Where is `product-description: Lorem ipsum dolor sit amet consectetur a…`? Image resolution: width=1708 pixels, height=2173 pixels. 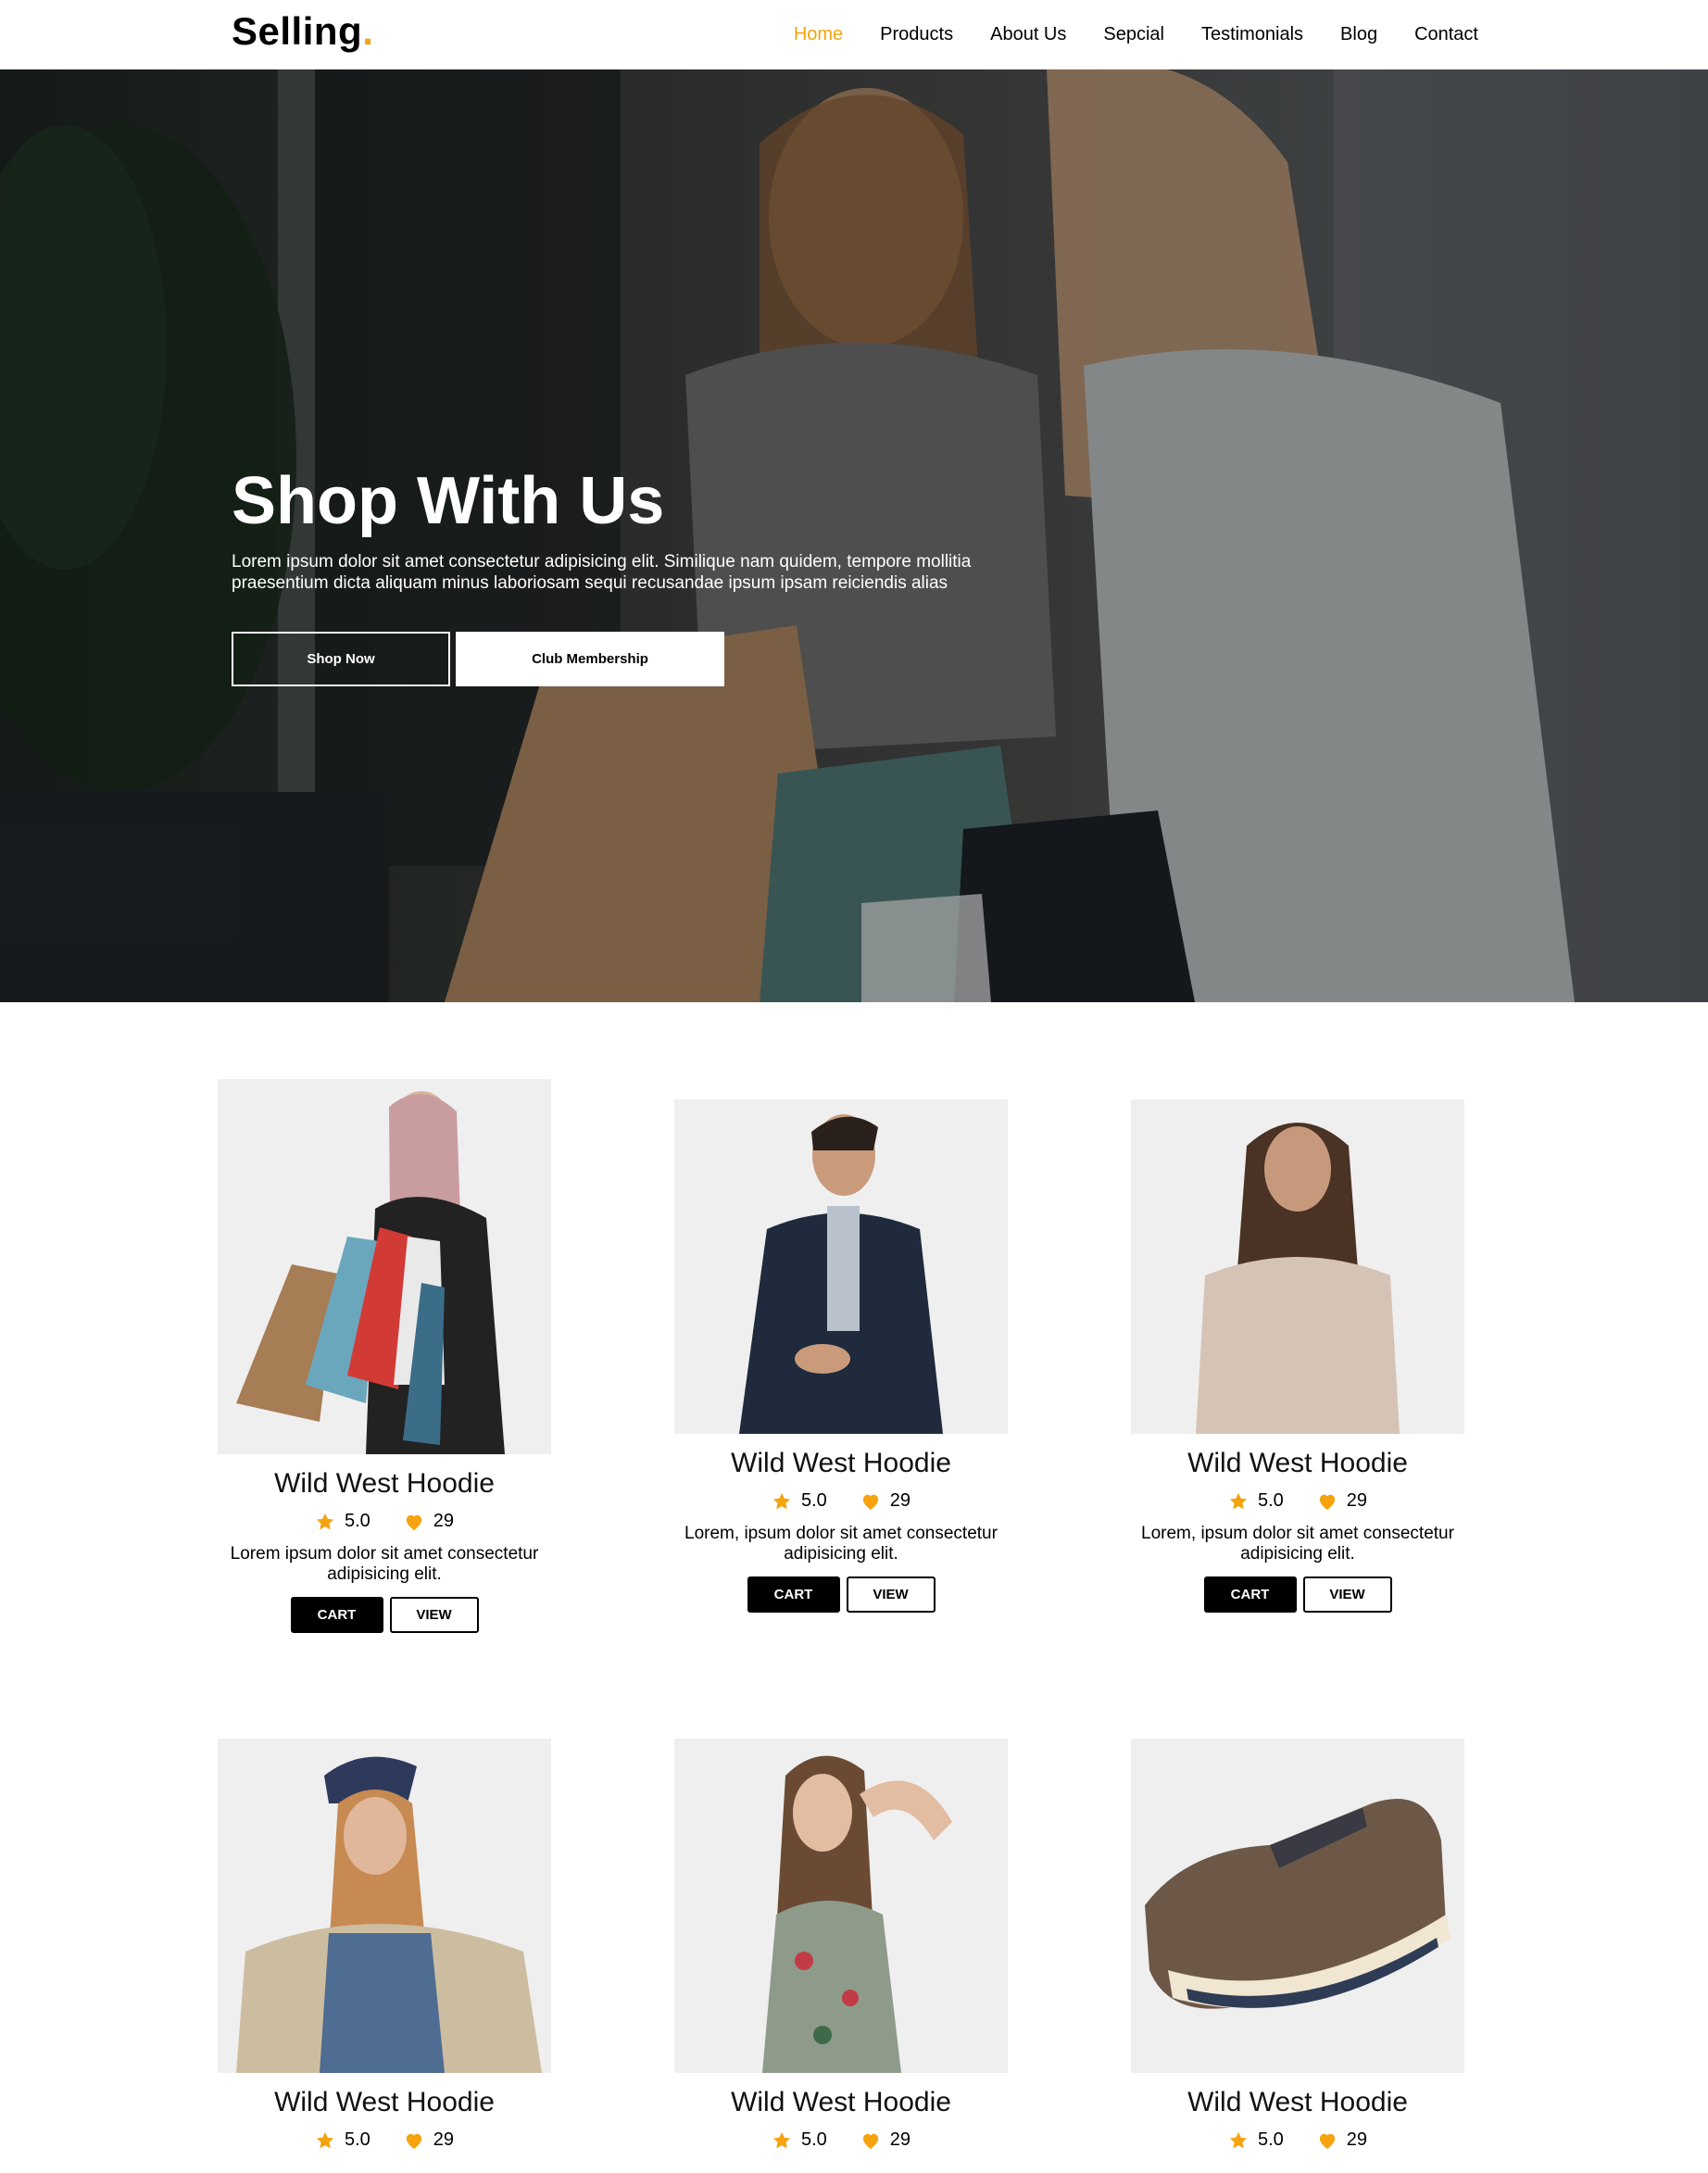
product-description: Lorem ipsum dolor sit amet consectetur a… is located at coordinates (384, 1564).